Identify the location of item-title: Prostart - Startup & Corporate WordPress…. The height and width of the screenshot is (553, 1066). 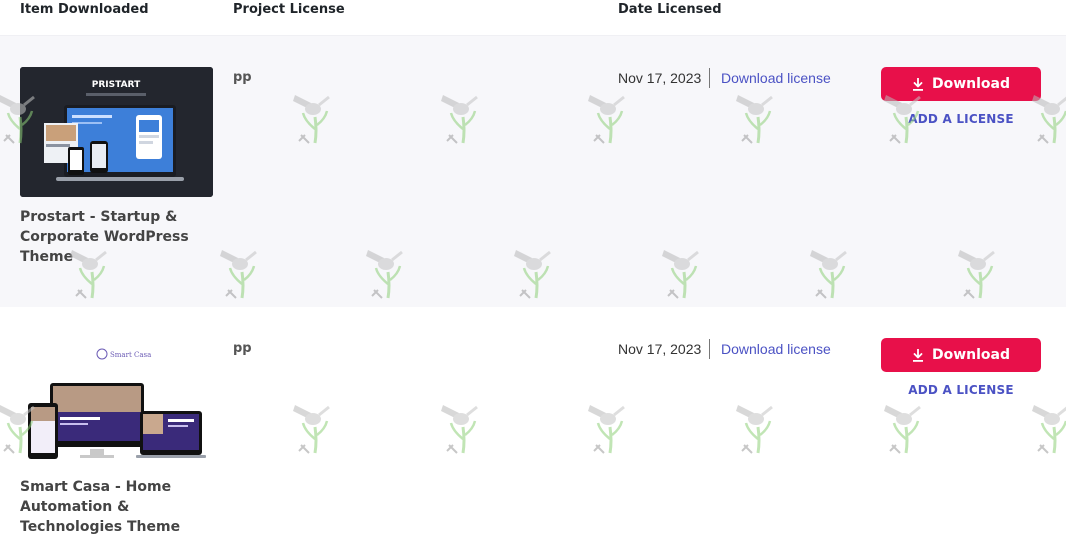
(110, 237).